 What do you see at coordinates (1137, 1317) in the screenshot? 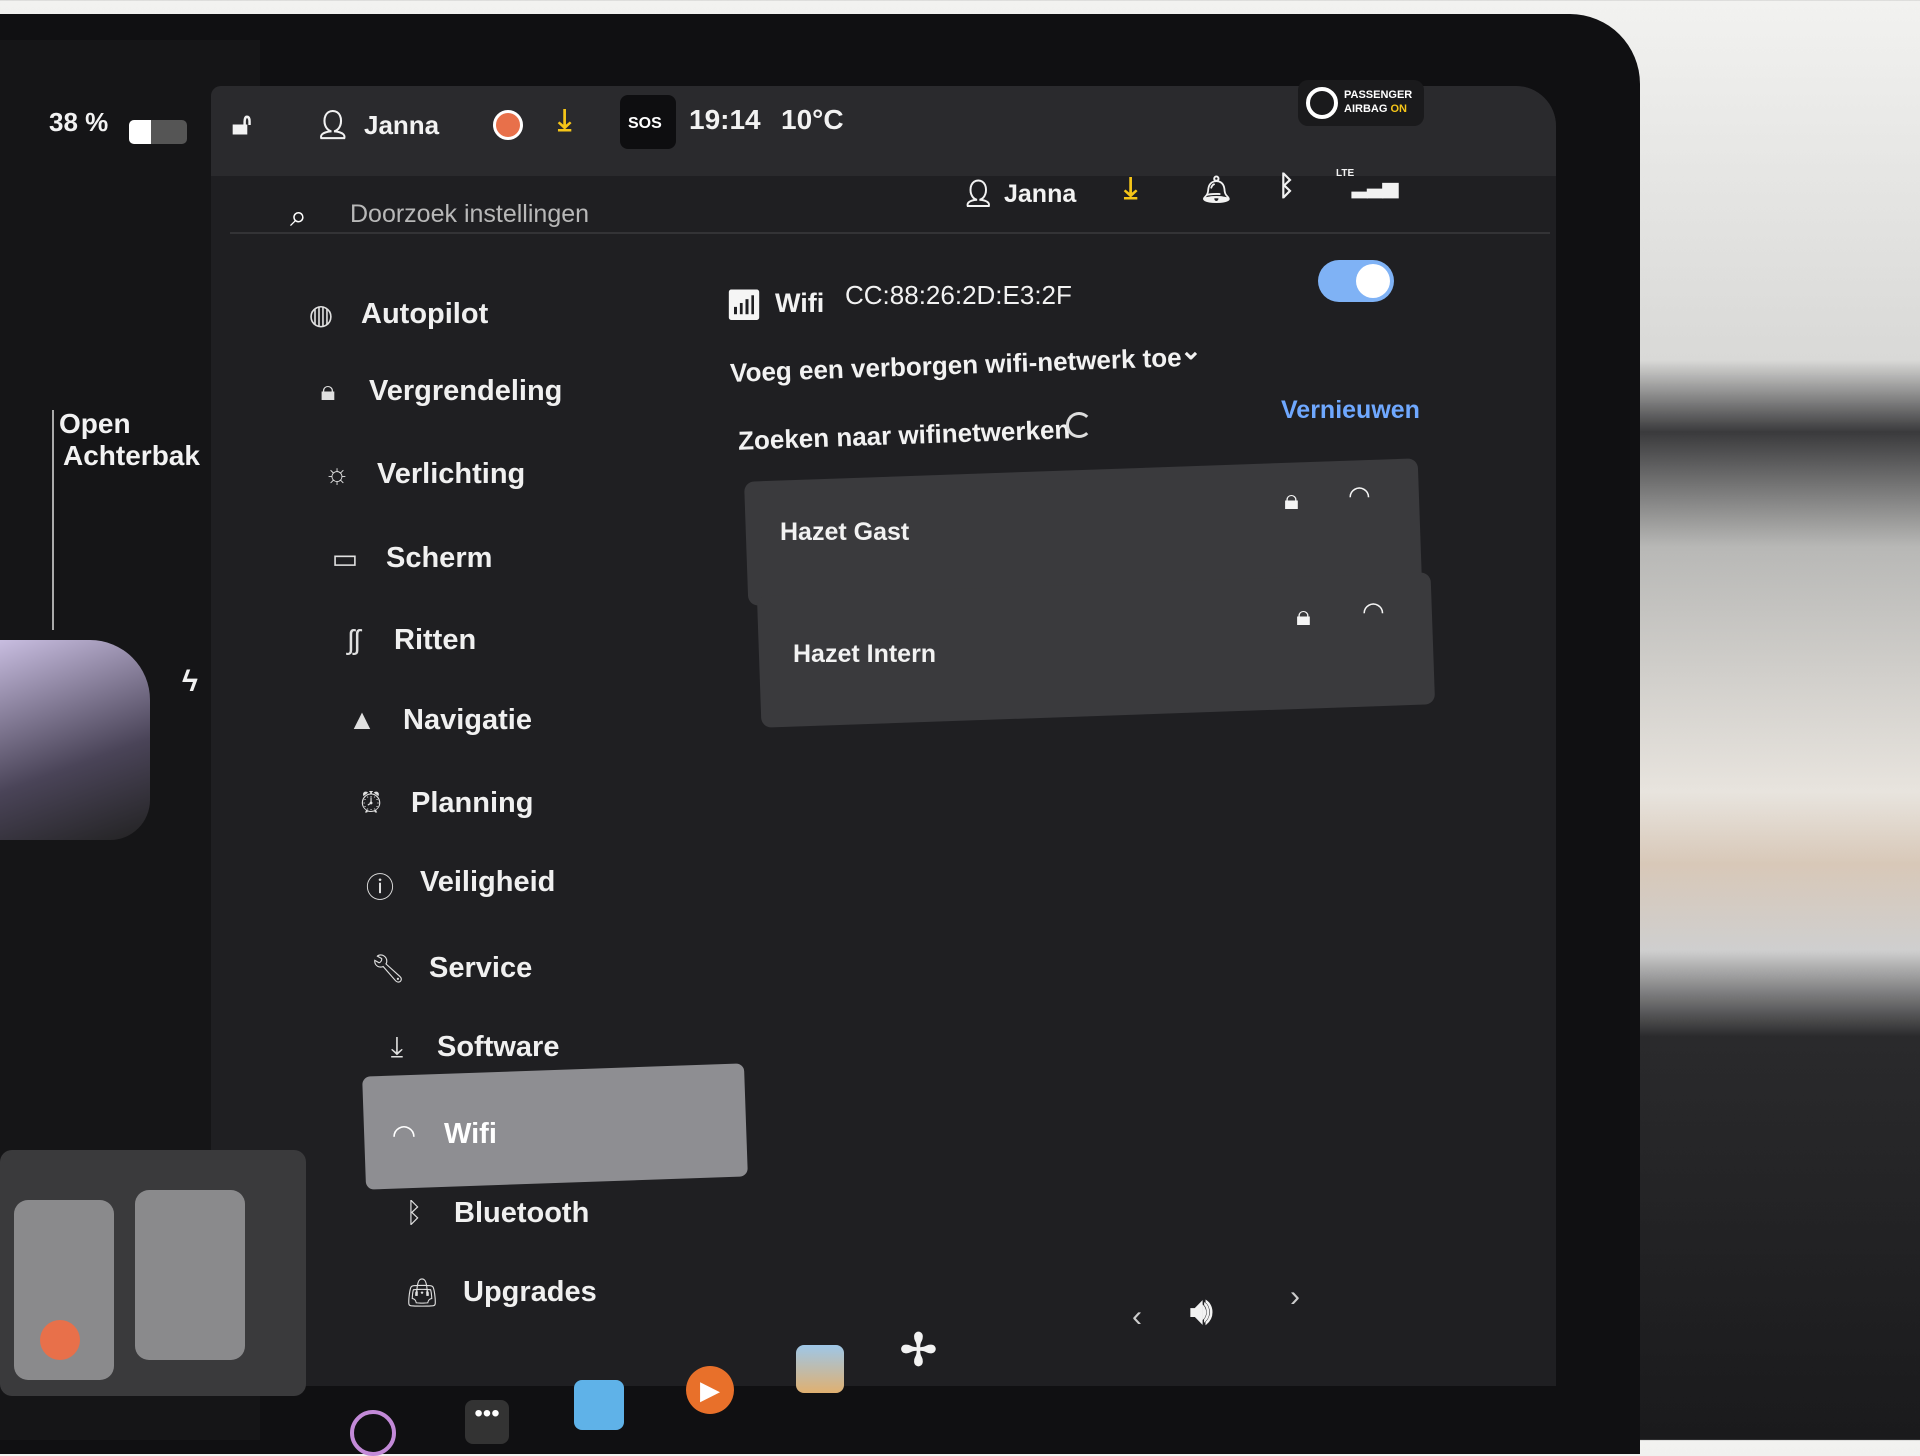
I see `chevron-left-icon: ‹` at bounding box center [1137, 1317].